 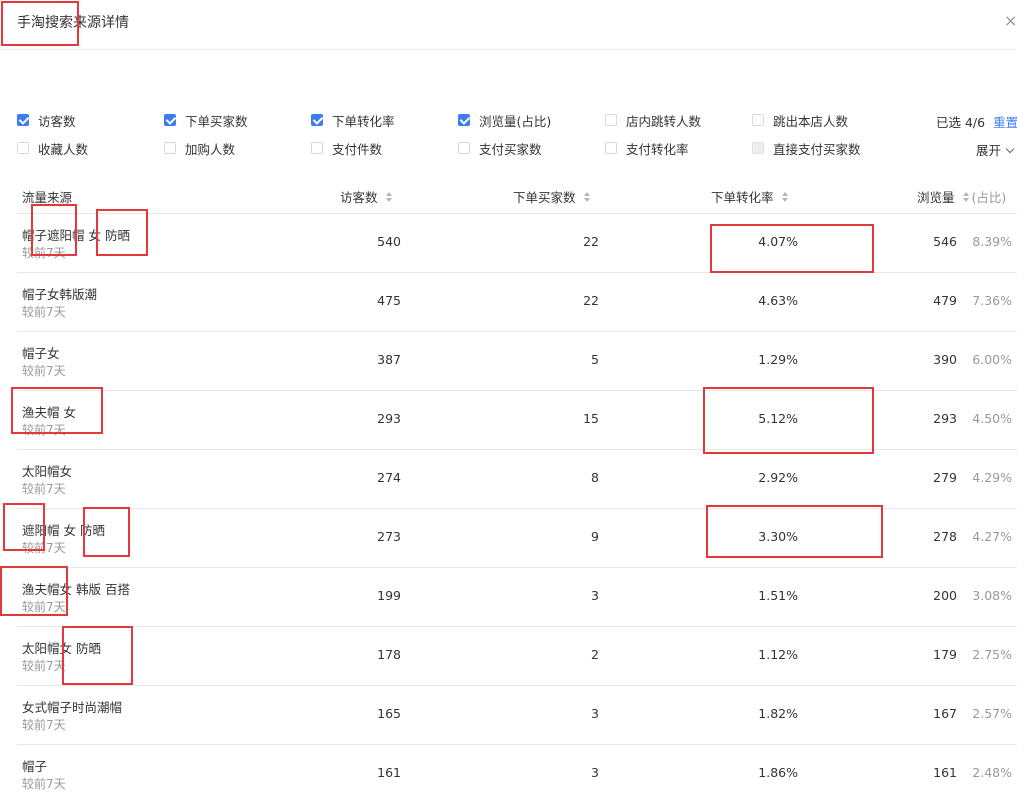 What do you see at coordinates (657, 149) in the screenshot?
I see `metric-label: 支付转化率` at bounding box center [657, 149].